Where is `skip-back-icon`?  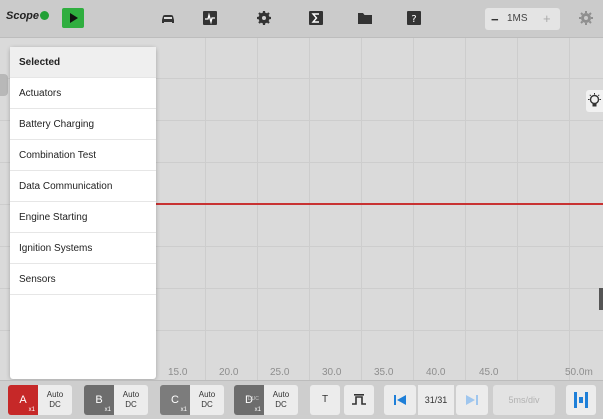 skip-back-icon is located at coordinates (400, 400).